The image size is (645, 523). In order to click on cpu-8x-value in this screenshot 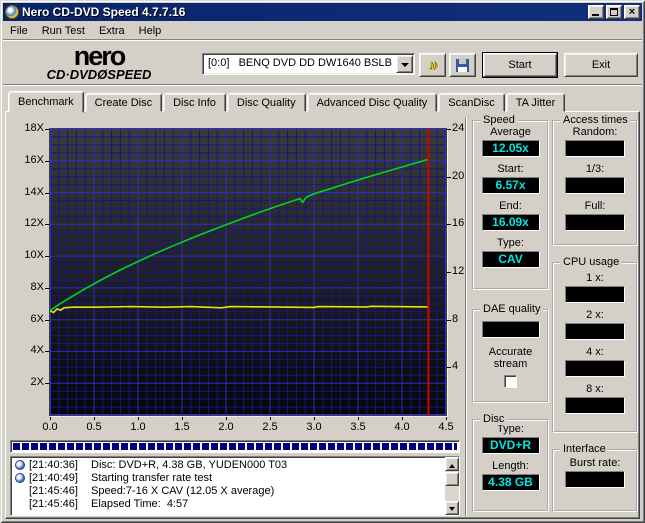, I will do `click(595, 405)`.